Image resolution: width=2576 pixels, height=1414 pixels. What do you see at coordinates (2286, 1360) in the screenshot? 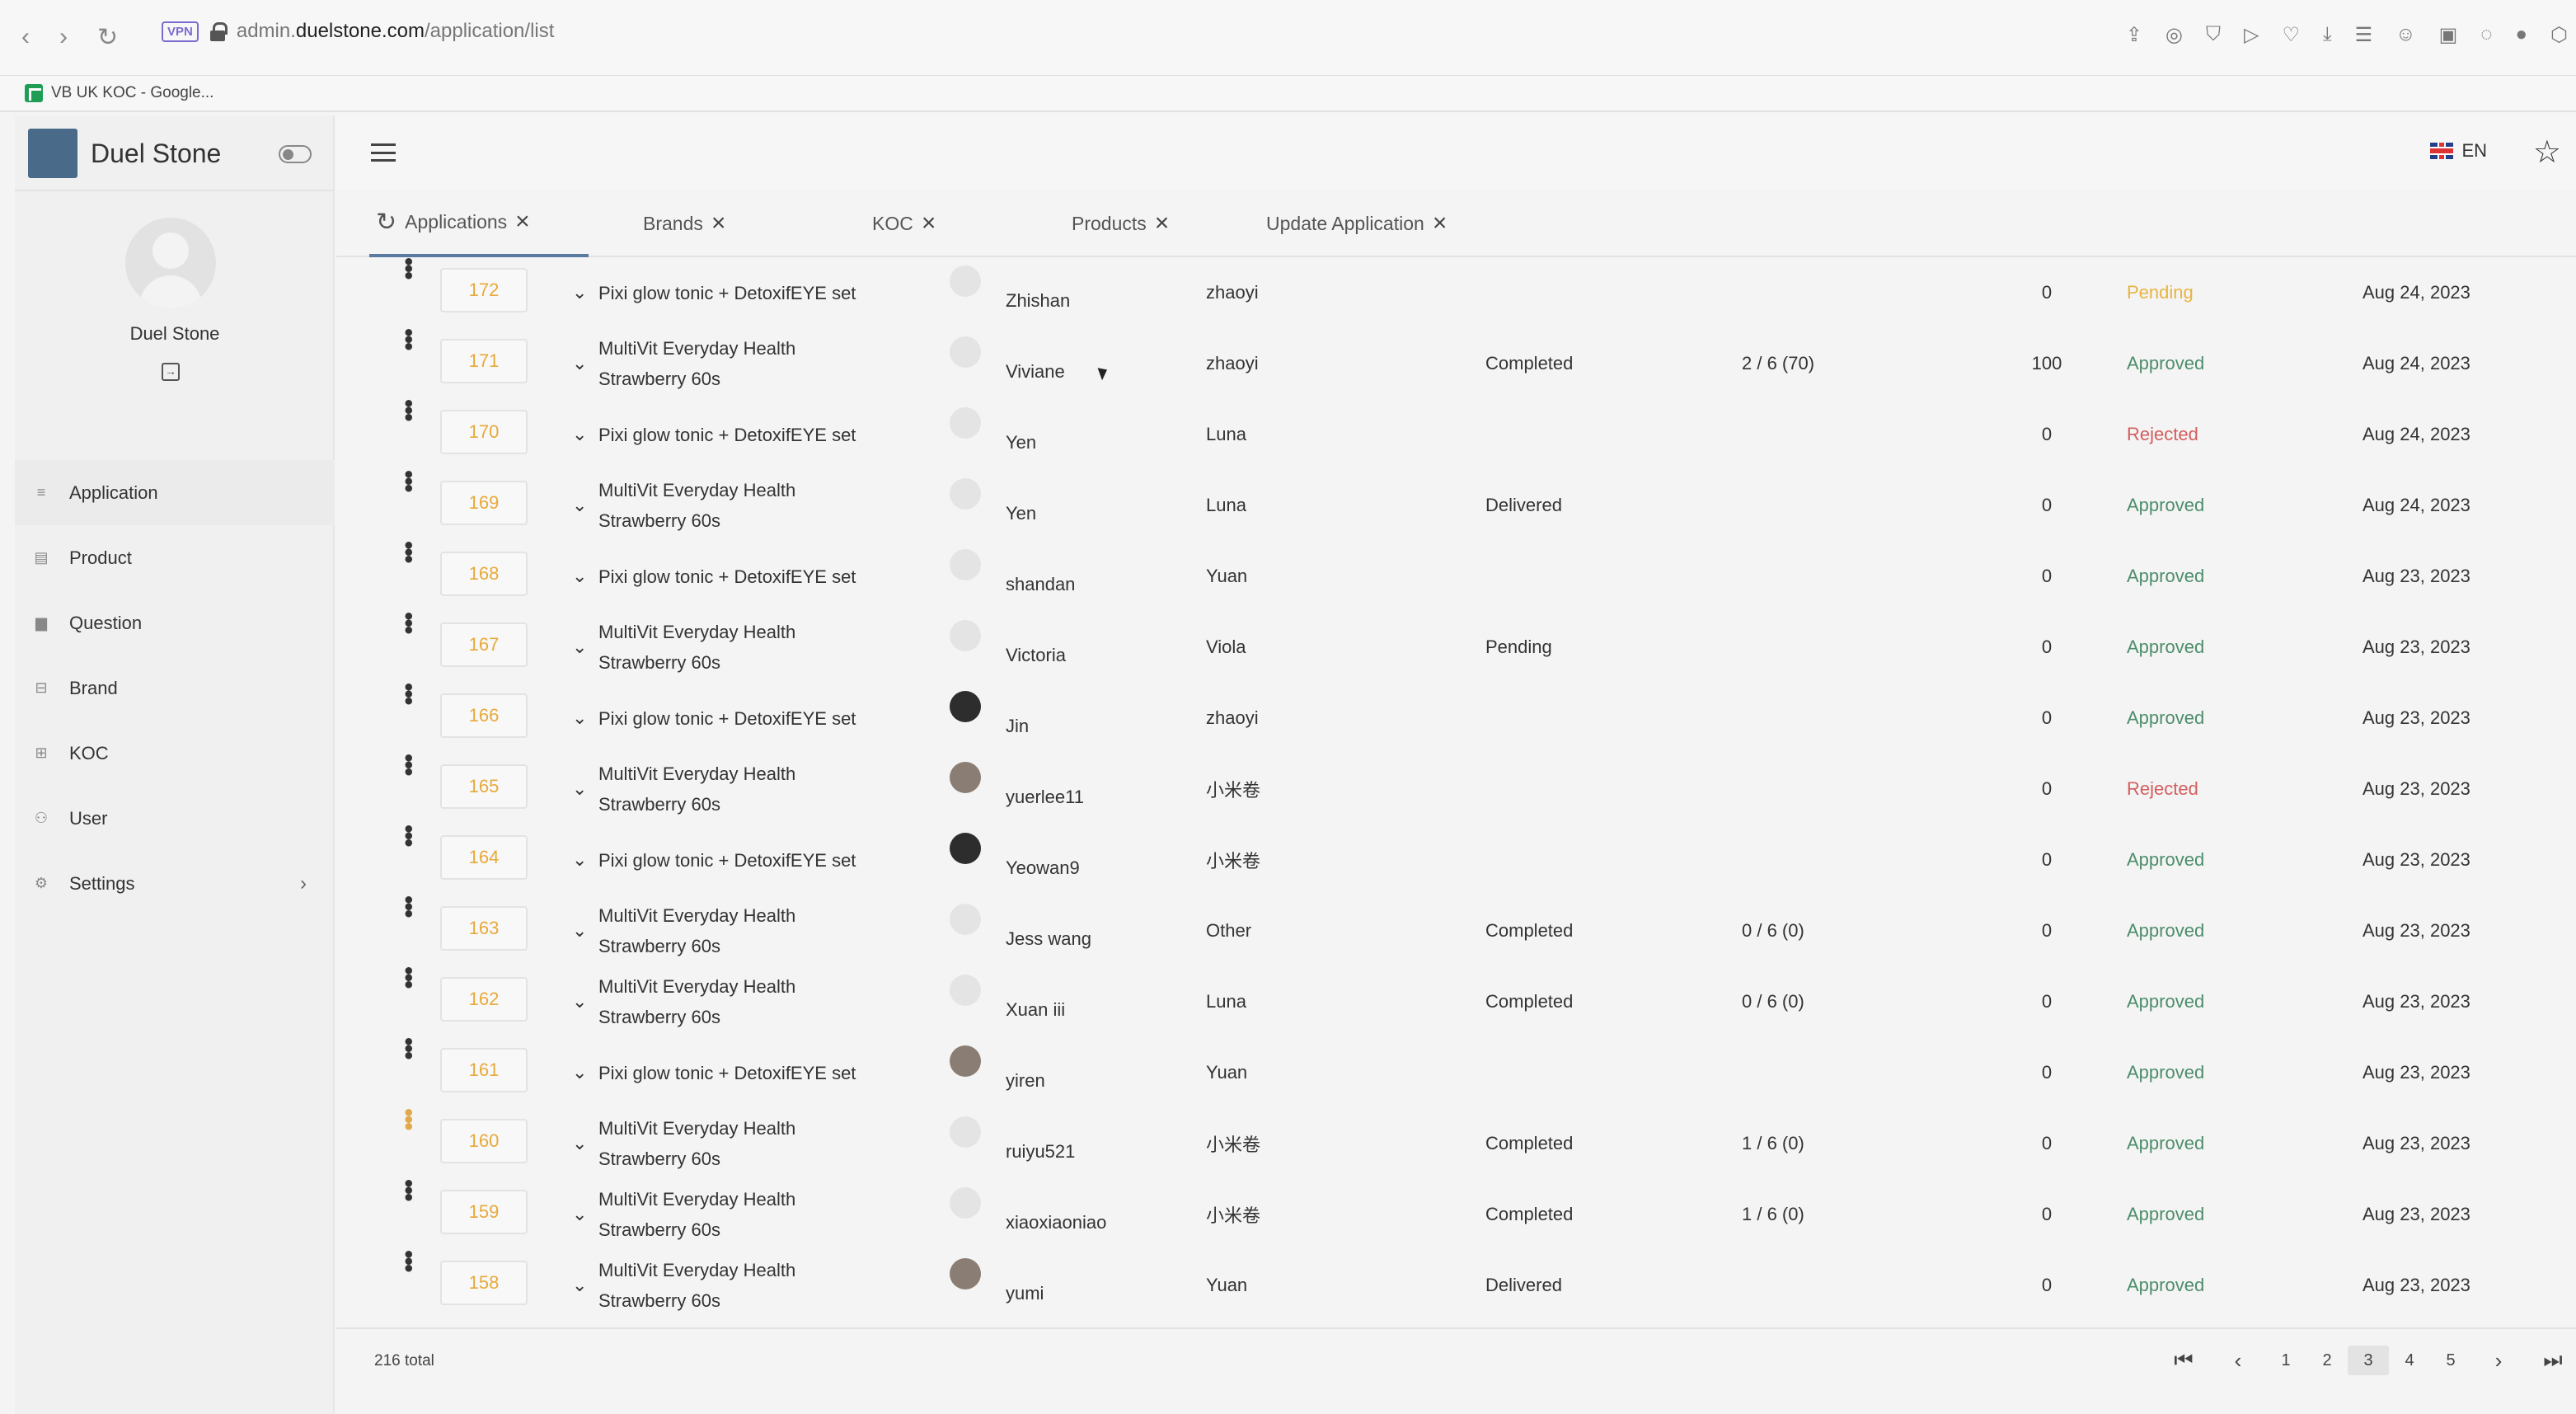
I see `page-button: 1` at bounding box center [2286, 1360].